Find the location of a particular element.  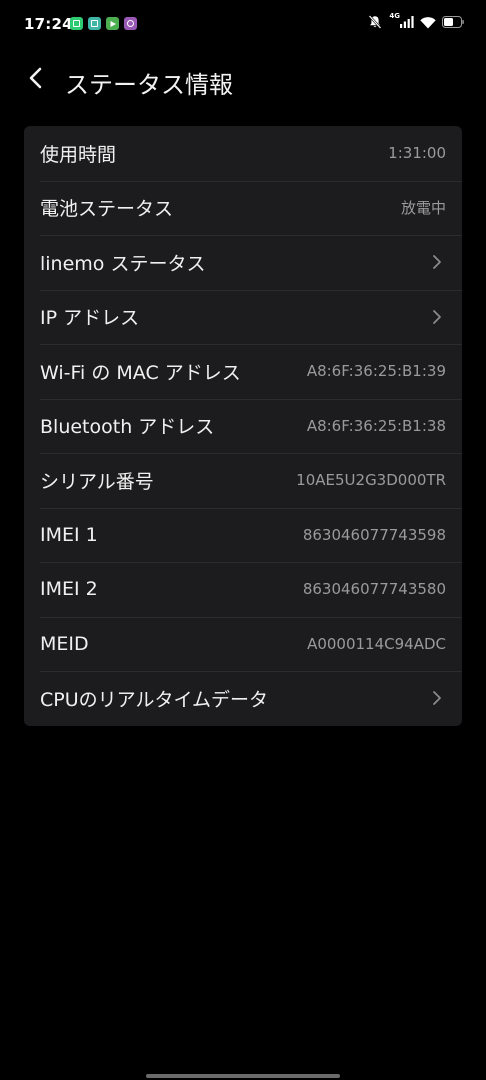

row-value: A8:6F:36:25:B1:38 is located at coordinates (376, 425).